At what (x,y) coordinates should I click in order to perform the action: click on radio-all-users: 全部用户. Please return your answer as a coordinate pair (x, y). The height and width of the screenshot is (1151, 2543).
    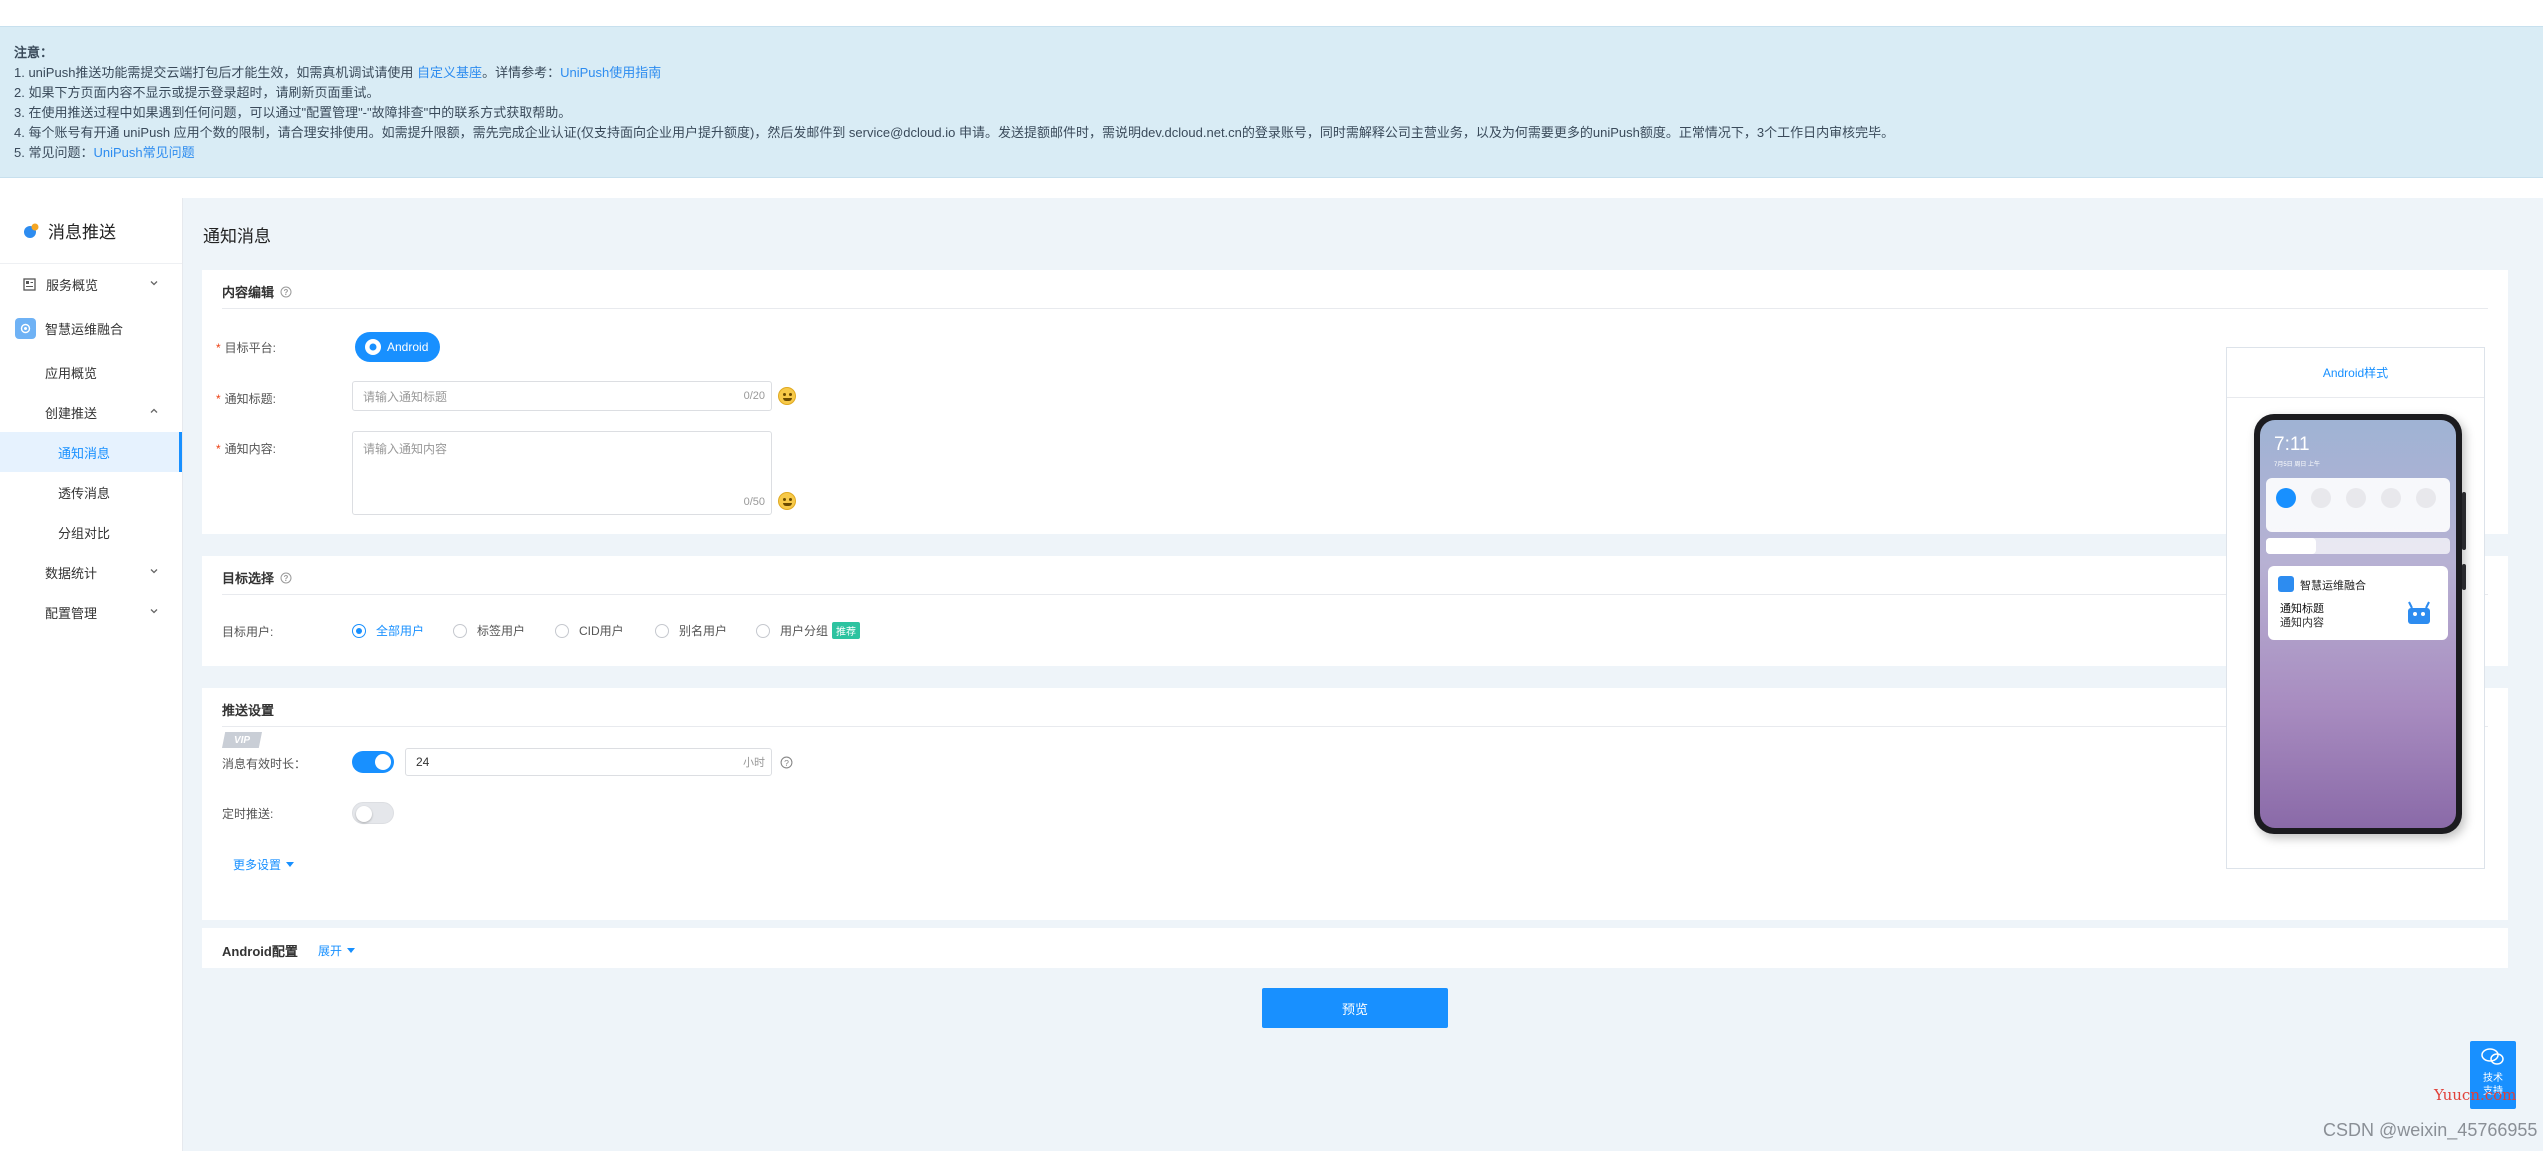
    Looking at the image, I should click on (388, 630).